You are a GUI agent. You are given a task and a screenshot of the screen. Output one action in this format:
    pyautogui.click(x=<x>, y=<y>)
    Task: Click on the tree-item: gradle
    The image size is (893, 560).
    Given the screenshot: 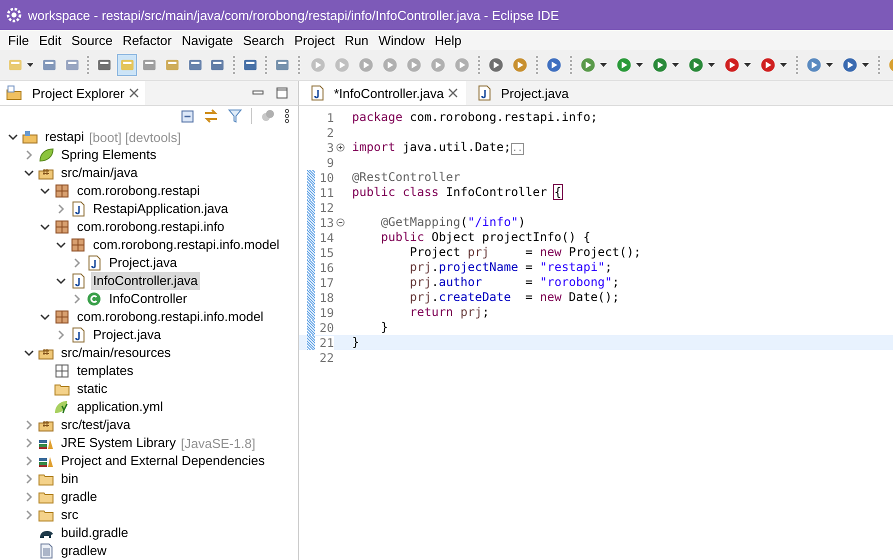 What is the action you would take?
    pyautogui.click(x=79, y=497)
    